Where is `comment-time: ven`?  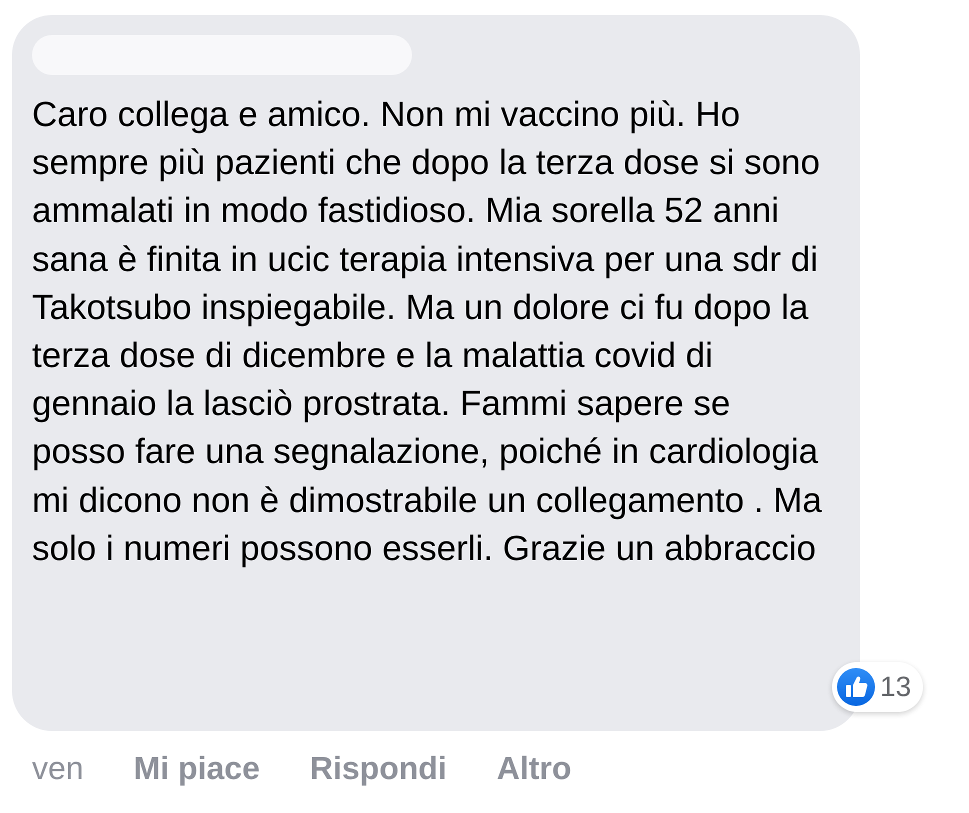 comment-time: ven is located at coordinates (58, 768).